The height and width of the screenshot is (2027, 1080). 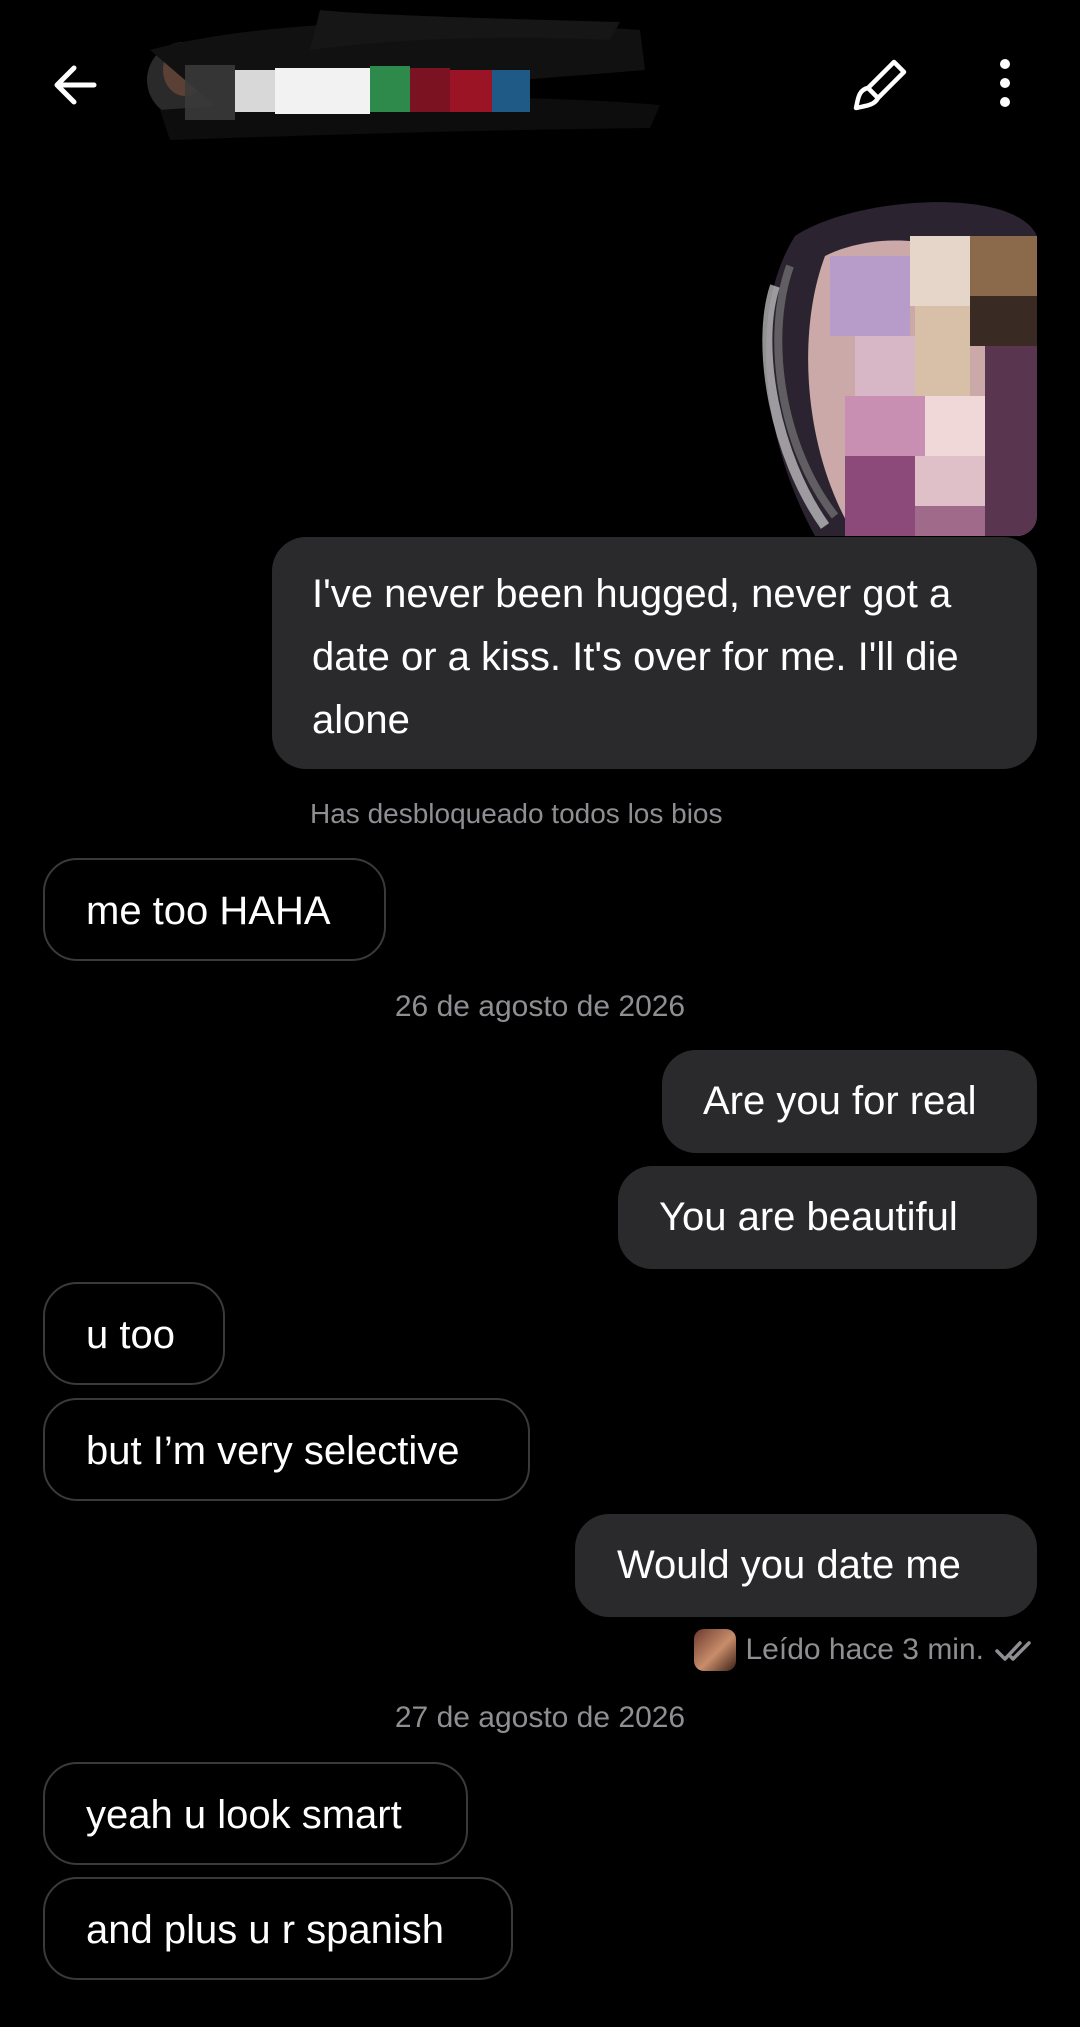 I want to click on arrow-left-icon, so click(x=75, y=85).